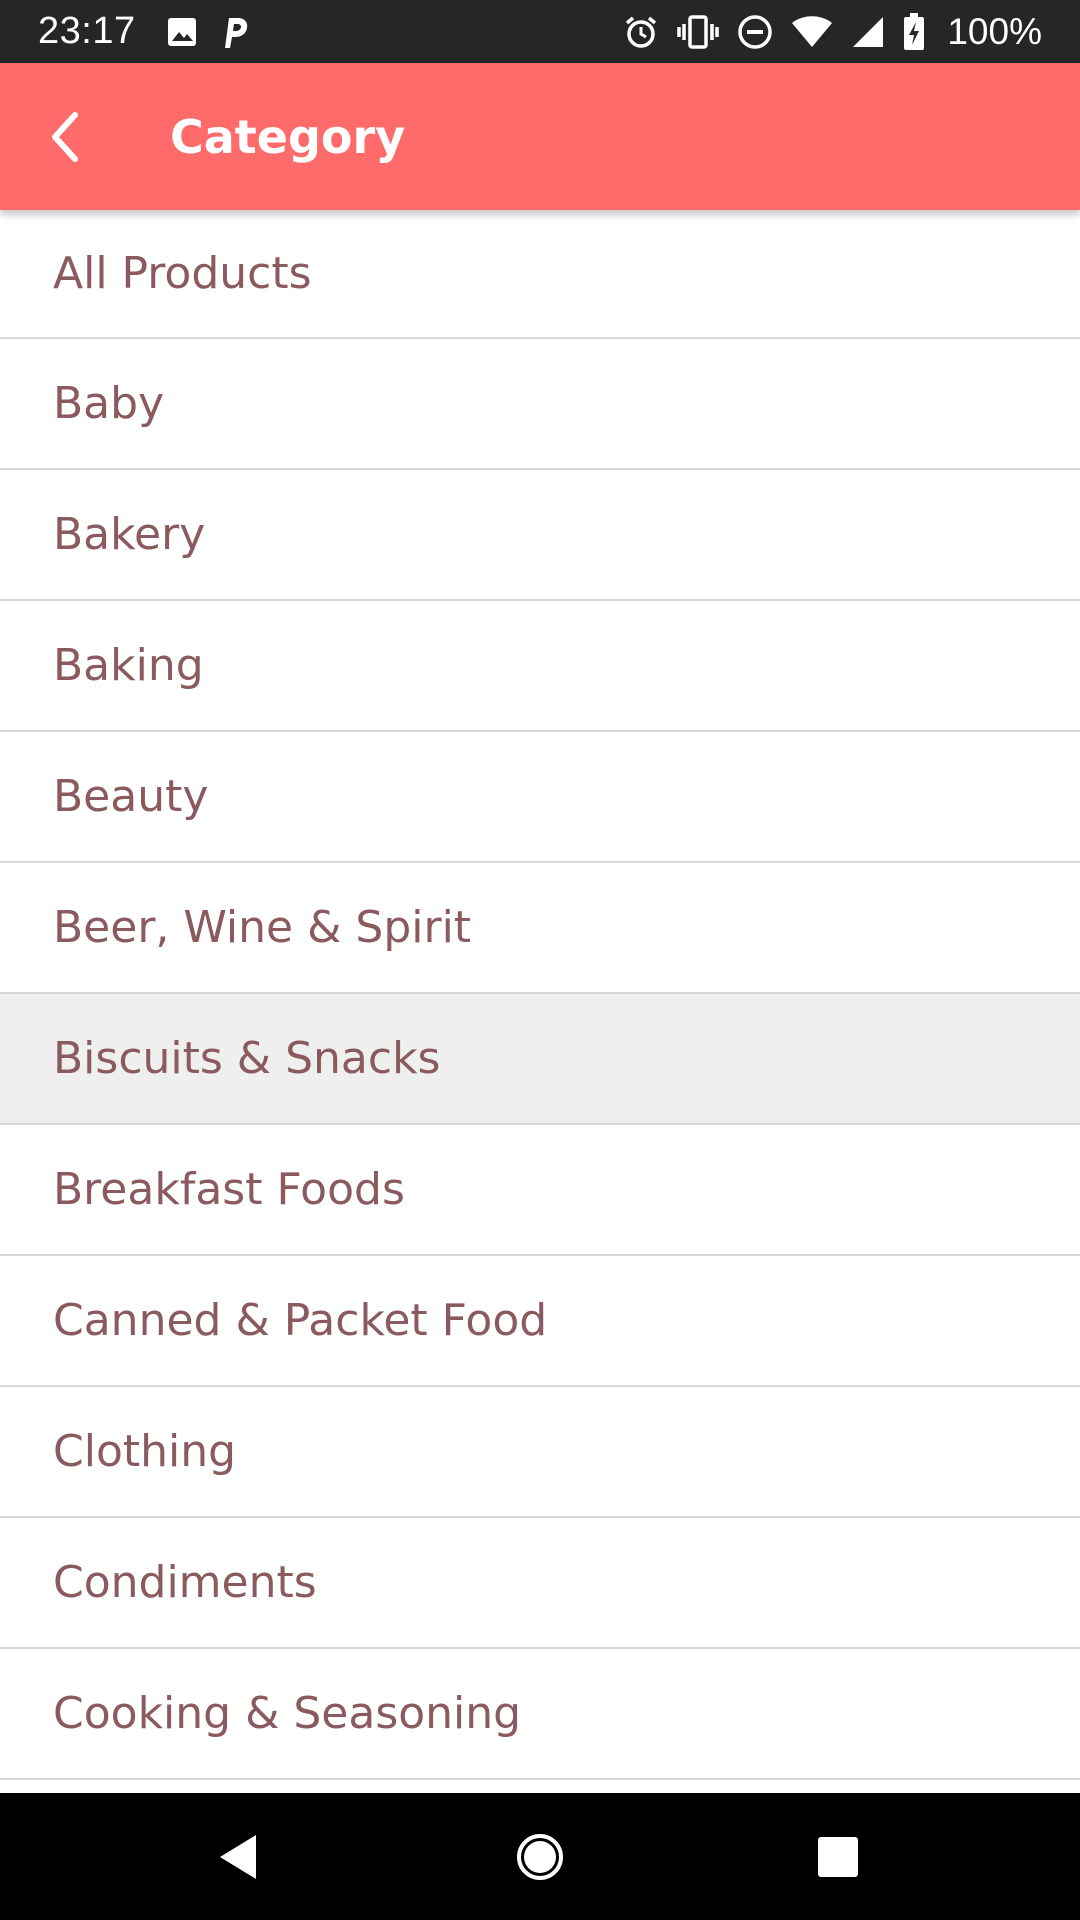 This screenshot has width=1080, height=1920. What do you see at coordinates (235, 32) in the screenshot?
I see `parking-icon` at bounding box center [235, 32].